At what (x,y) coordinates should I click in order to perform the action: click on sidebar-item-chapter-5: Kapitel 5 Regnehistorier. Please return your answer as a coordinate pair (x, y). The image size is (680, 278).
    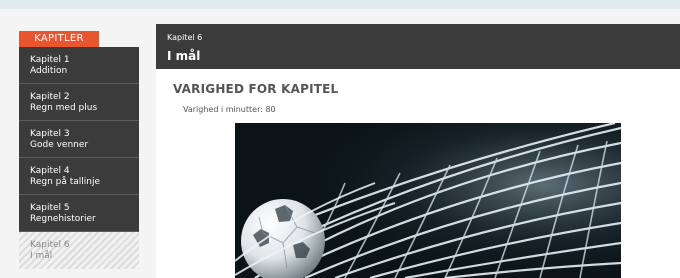
    Looking at the image, I should click on (79, 213).